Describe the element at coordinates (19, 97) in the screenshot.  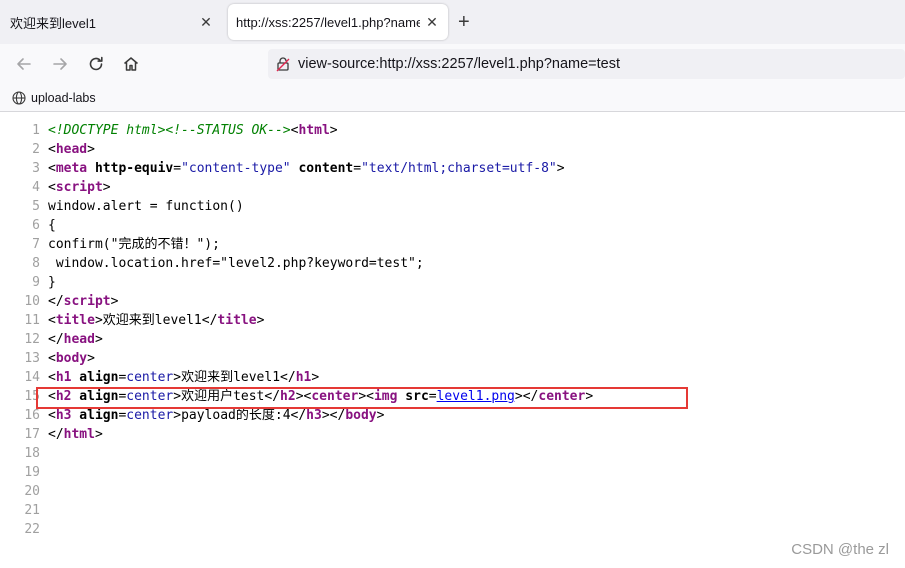
I see `globe-icon` at that location.